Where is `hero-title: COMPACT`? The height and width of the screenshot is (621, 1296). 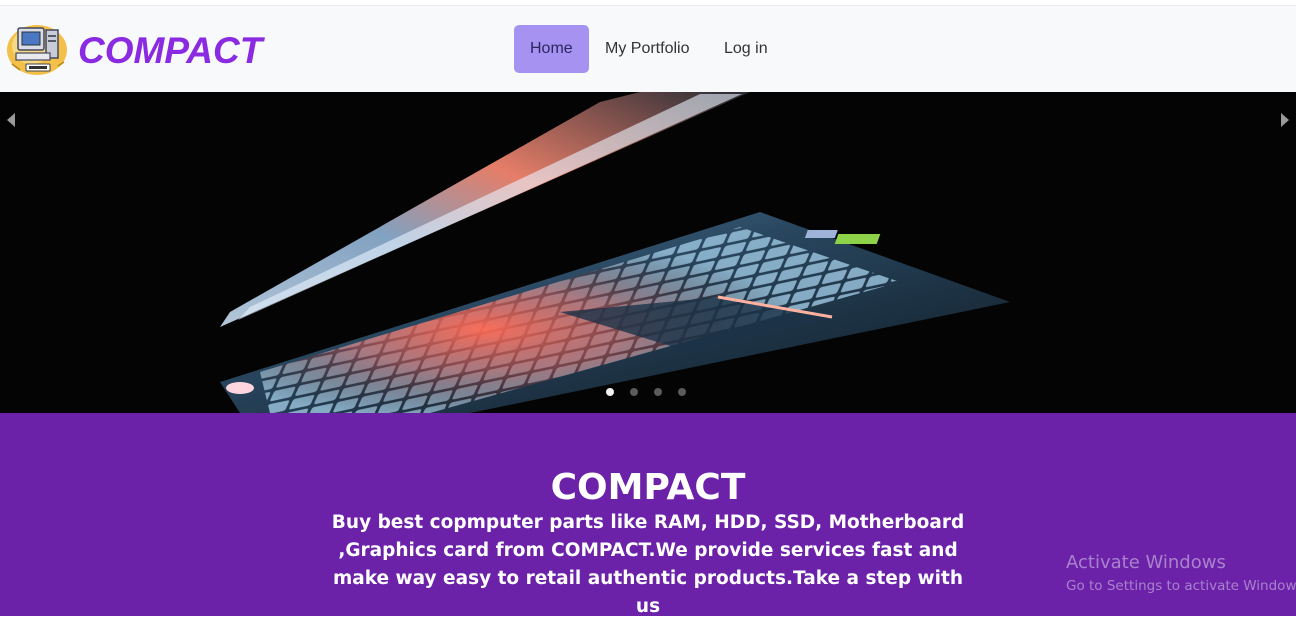 hero-title: COMPACT is located at coordinates (648, 487).